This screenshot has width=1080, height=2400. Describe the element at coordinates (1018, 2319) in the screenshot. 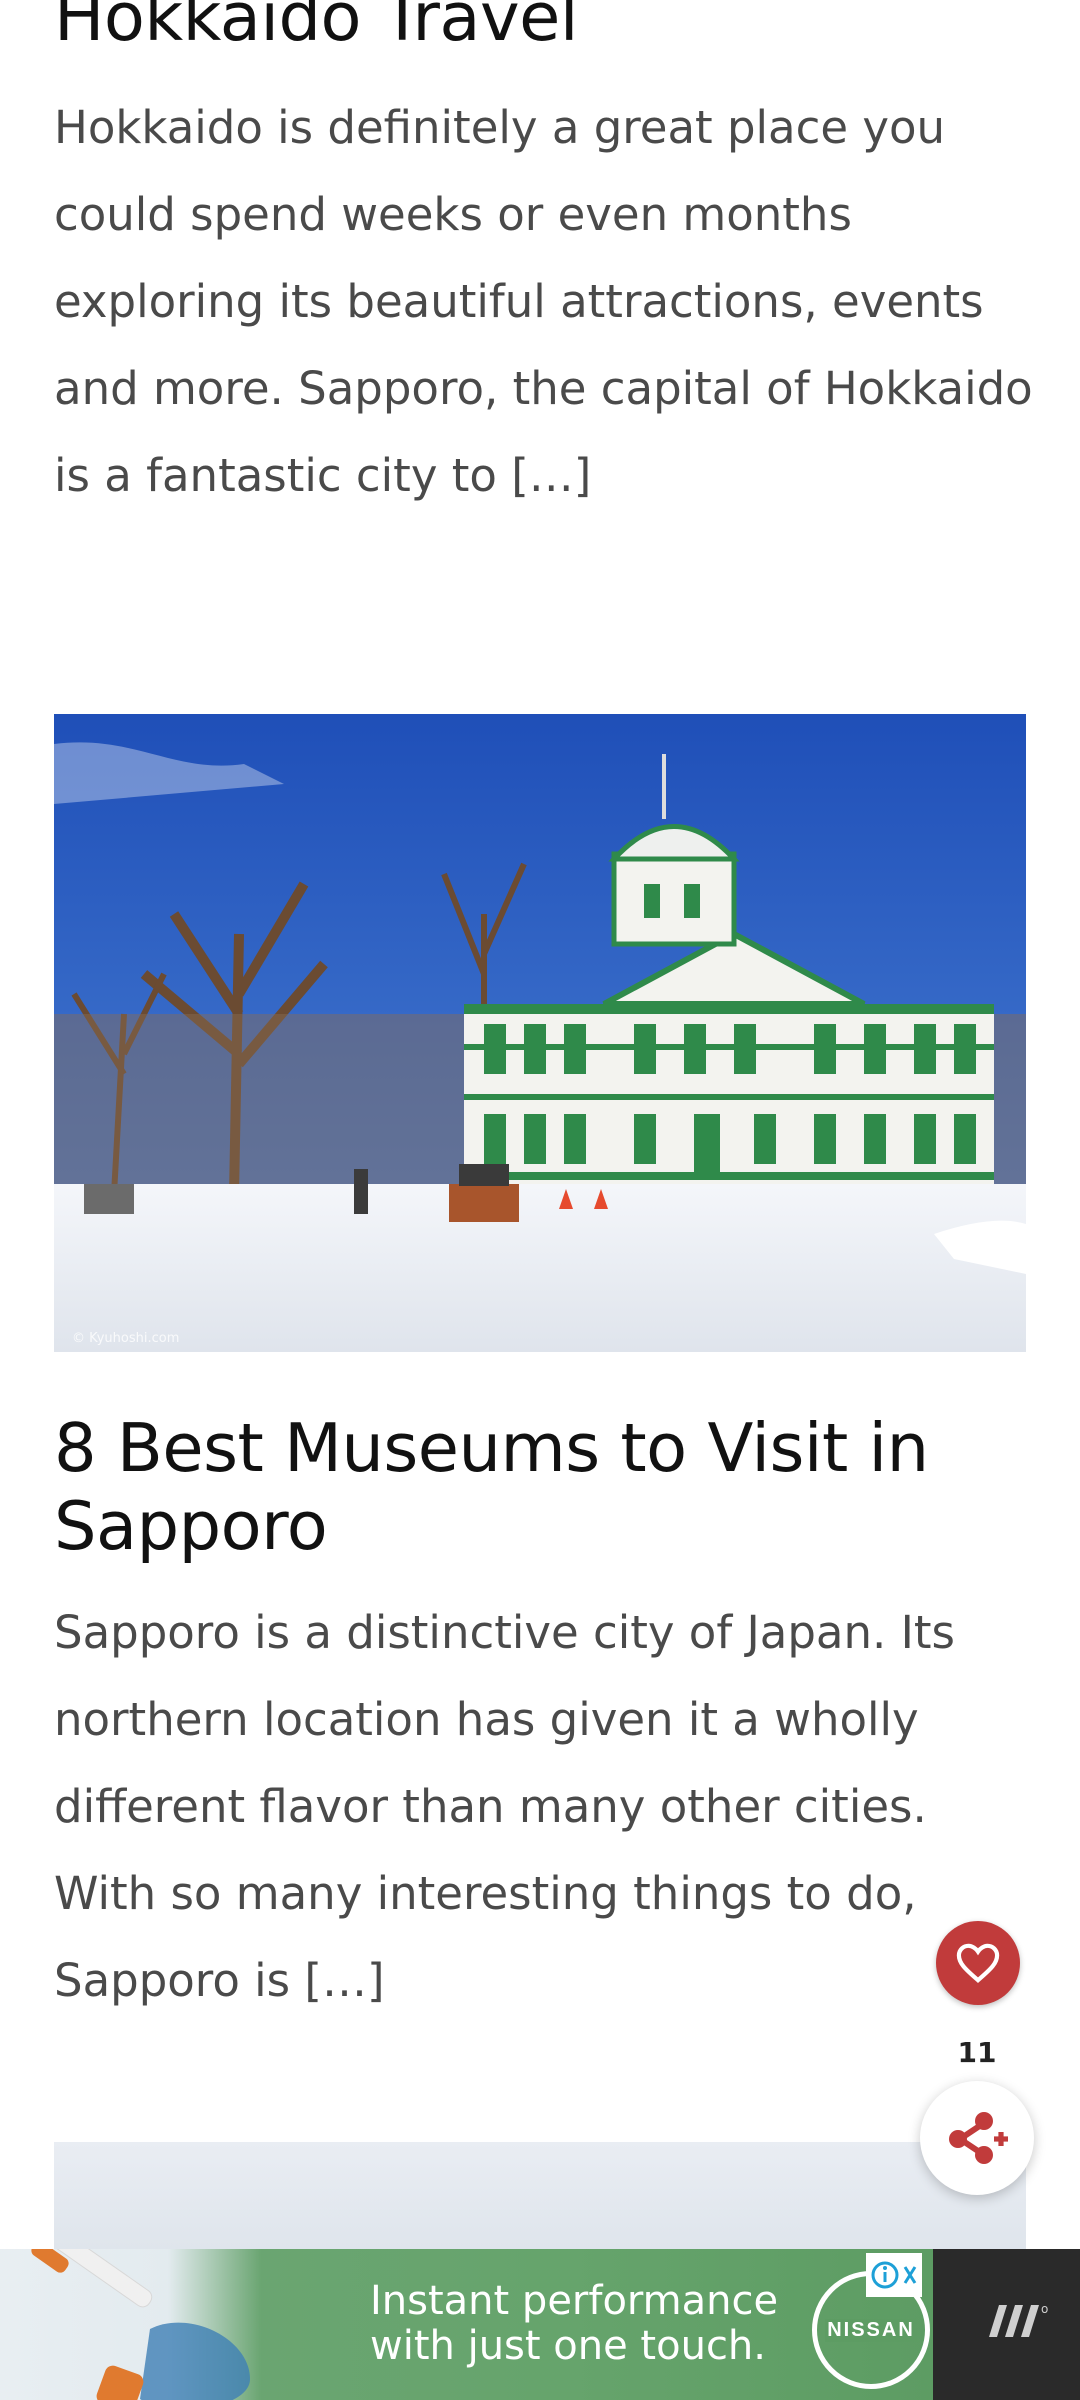

I see `mediavine-logo-icon: o` at that location.